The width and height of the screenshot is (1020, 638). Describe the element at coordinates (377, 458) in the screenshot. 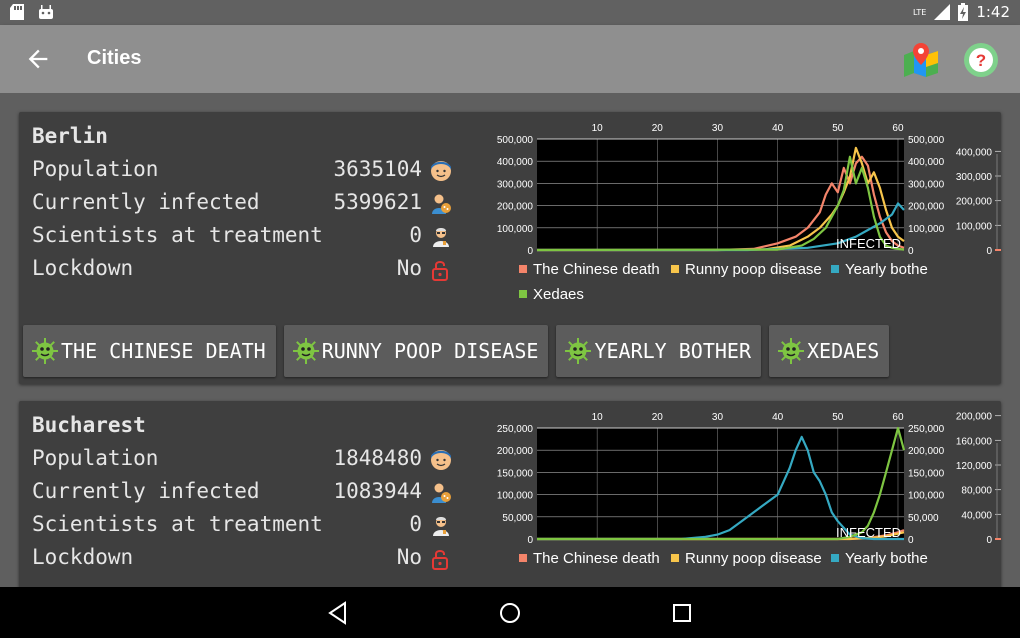

I see `population-value: 1848480` at that location.